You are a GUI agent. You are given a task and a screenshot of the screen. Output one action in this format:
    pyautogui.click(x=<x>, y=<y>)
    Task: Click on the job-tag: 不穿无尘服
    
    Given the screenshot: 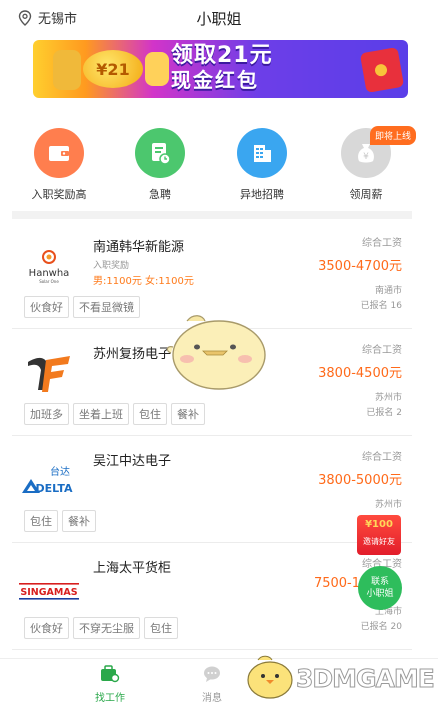 What is the action you would take?
    pyautogui.click(x=106, y=628)
    